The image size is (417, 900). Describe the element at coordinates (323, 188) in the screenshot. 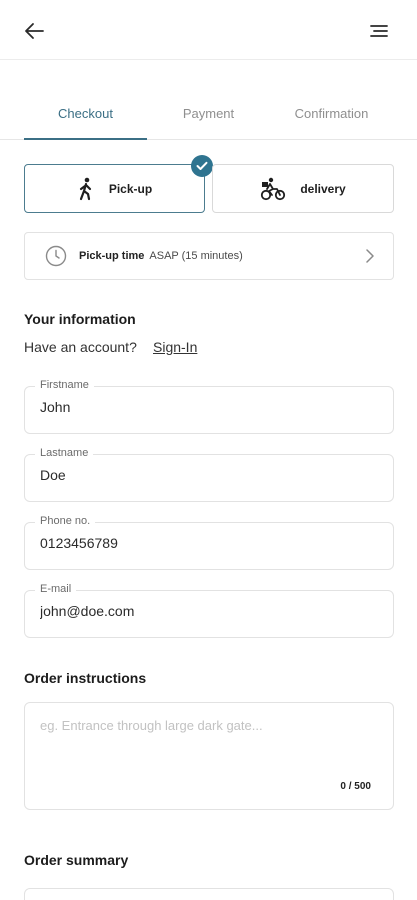

I see `delivery-option-label: delivery` at that location.